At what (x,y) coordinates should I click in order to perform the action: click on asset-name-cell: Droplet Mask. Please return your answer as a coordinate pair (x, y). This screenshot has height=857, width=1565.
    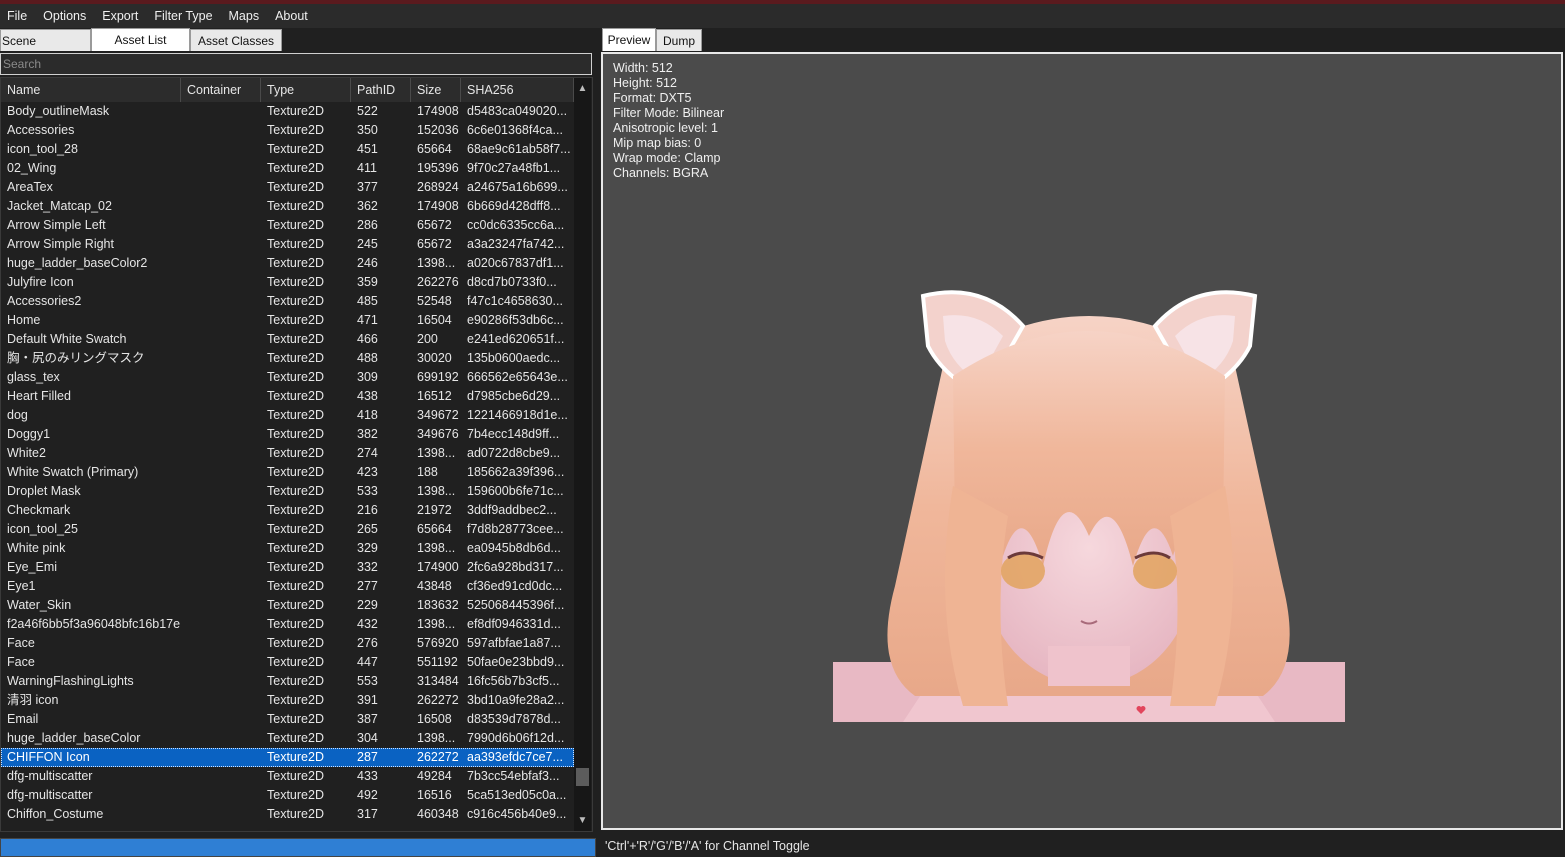
    Looking at the image, I should click on (44, 491).